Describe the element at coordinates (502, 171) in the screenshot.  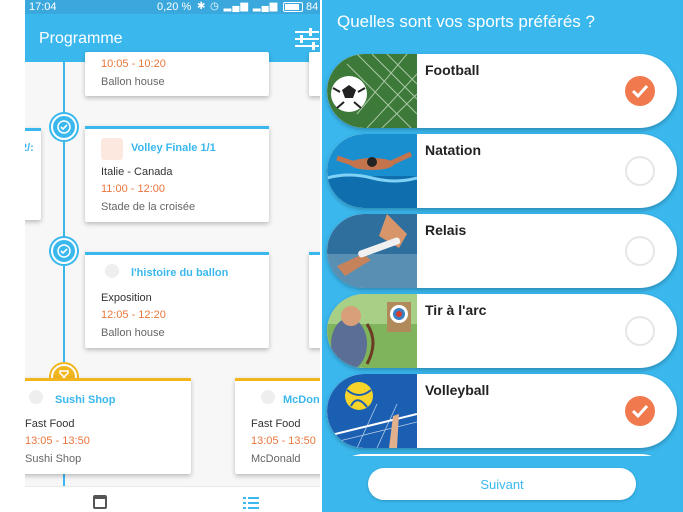
I see `sport-item-natation: Natation` at that location.